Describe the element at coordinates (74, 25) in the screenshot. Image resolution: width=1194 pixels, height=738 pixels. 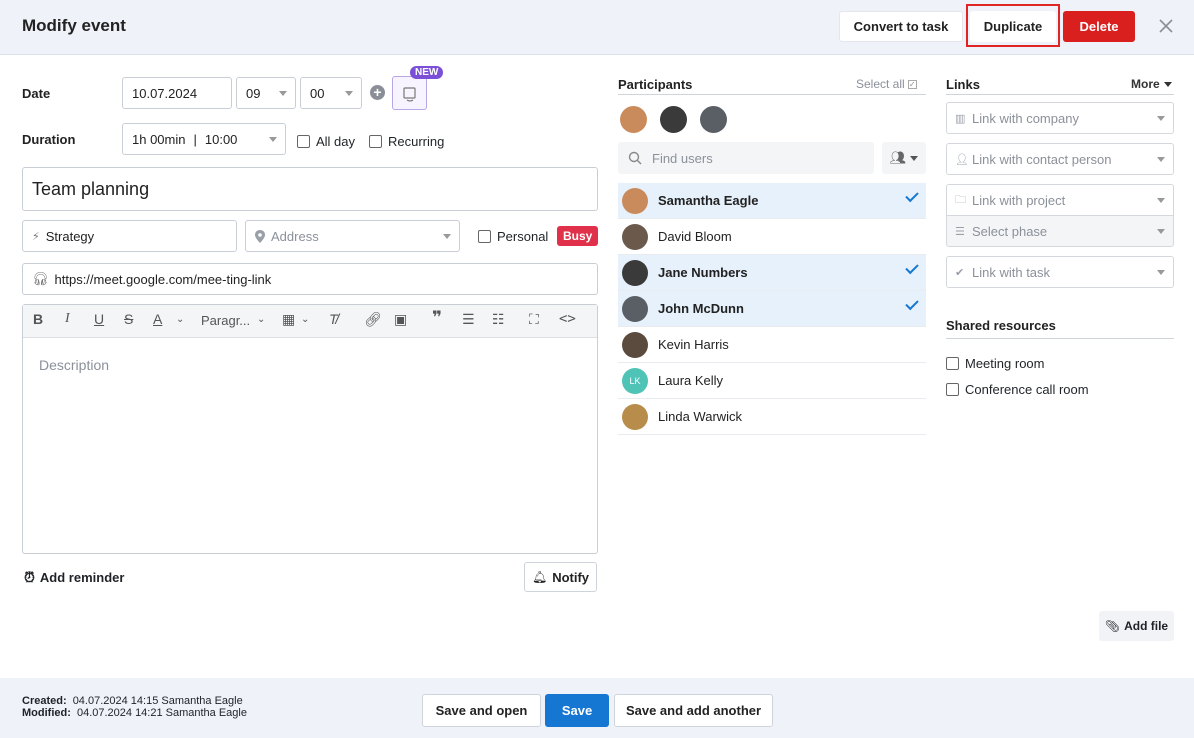
I see `page-title: Modify event` at that location.